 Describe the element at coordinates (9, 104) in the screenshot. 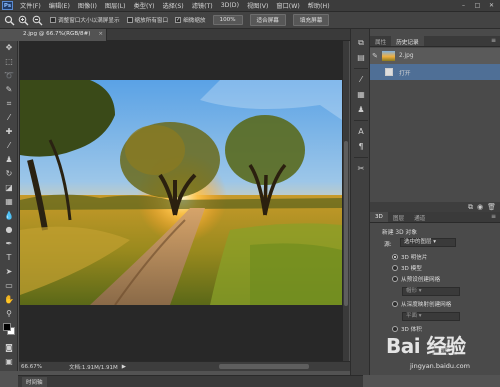

I see `crop-tool-icon: ⌗` at that location.